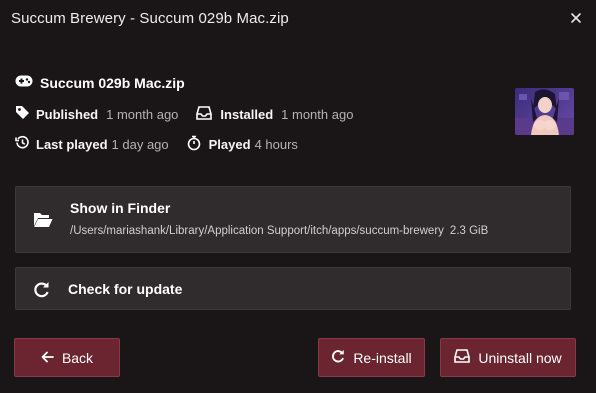 The width and height of the screenshot is (596, 393). I want to click on gamepad-icon, so click(24, 83).